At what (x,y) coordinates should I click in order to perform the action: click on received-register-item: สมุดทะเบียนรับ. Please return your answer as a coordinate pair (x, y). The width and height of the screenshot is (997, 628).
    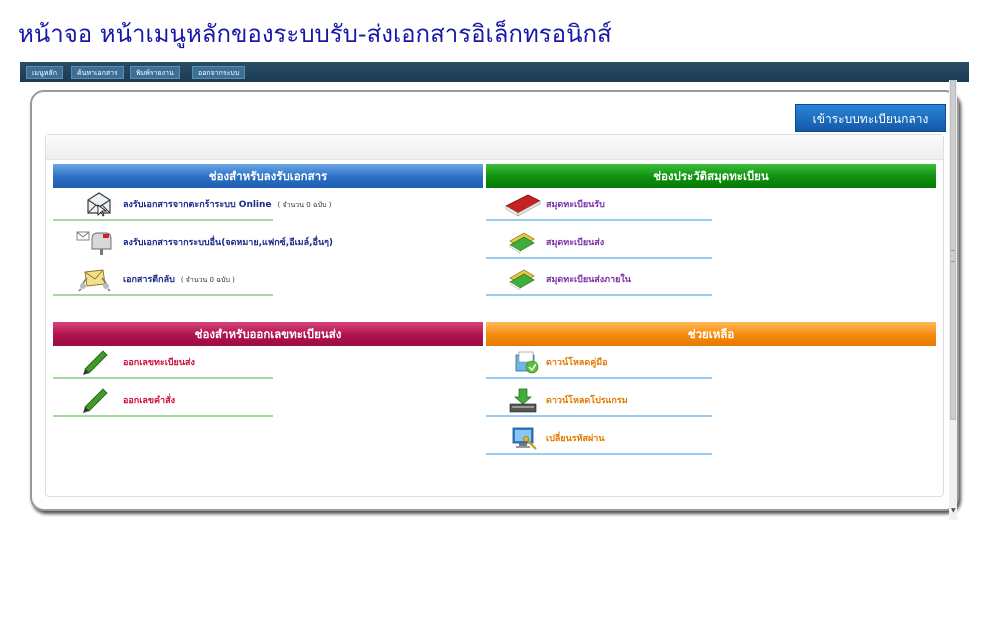
    Looking at the image, I should click on (599, 205).